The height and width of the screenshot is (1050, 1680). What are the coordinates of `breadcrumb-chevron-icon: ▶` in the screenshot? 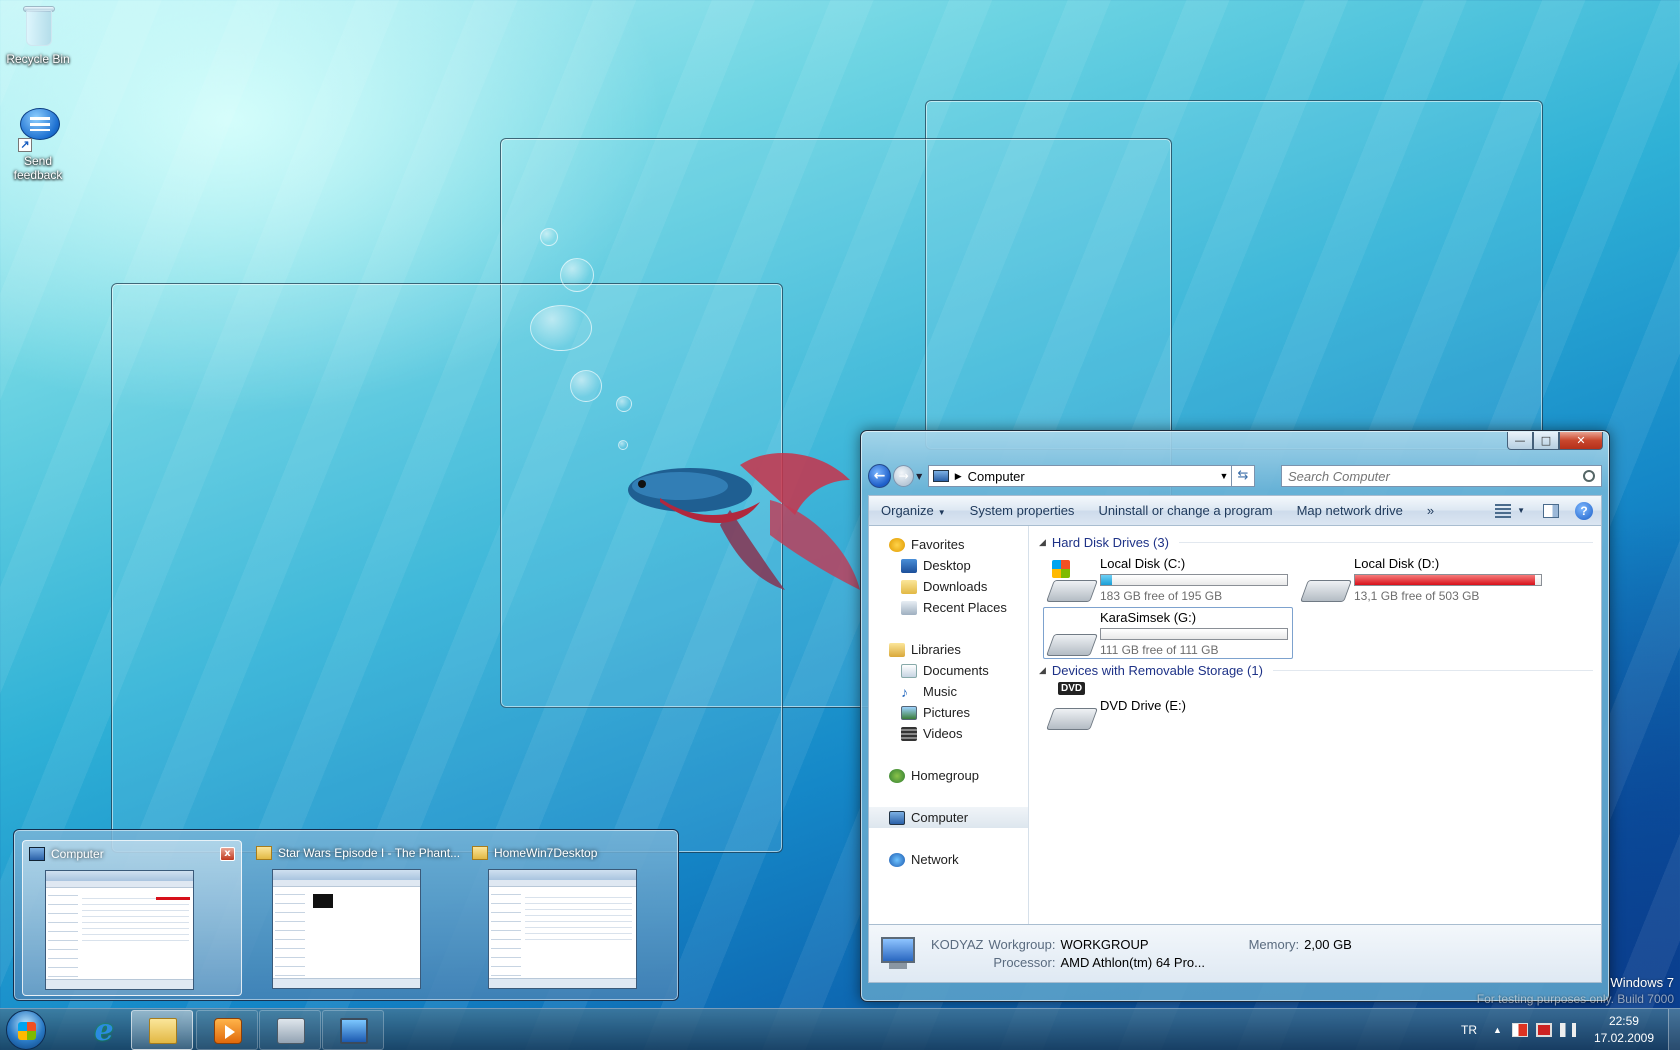 It's located at (958, 476).